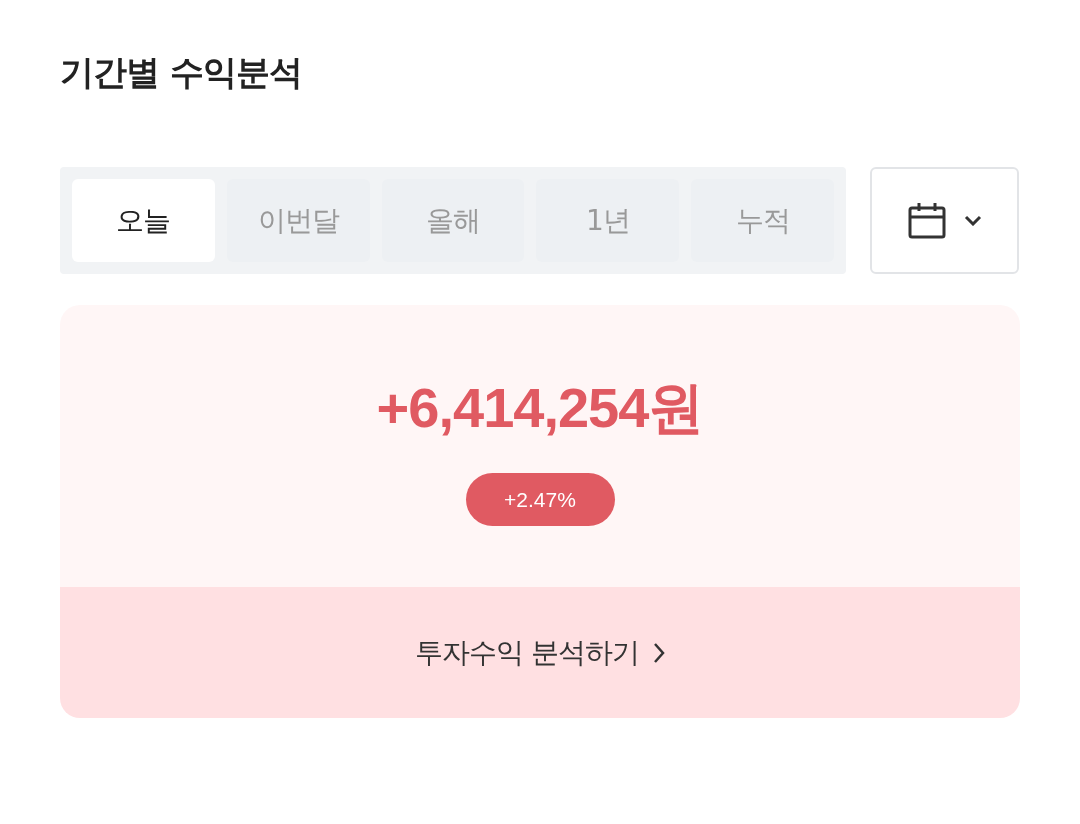 Image resolution: width=1080 pixels, height=824 pixels. I want to click on profit-rate-badge: +2.47%, so click(540, 499).